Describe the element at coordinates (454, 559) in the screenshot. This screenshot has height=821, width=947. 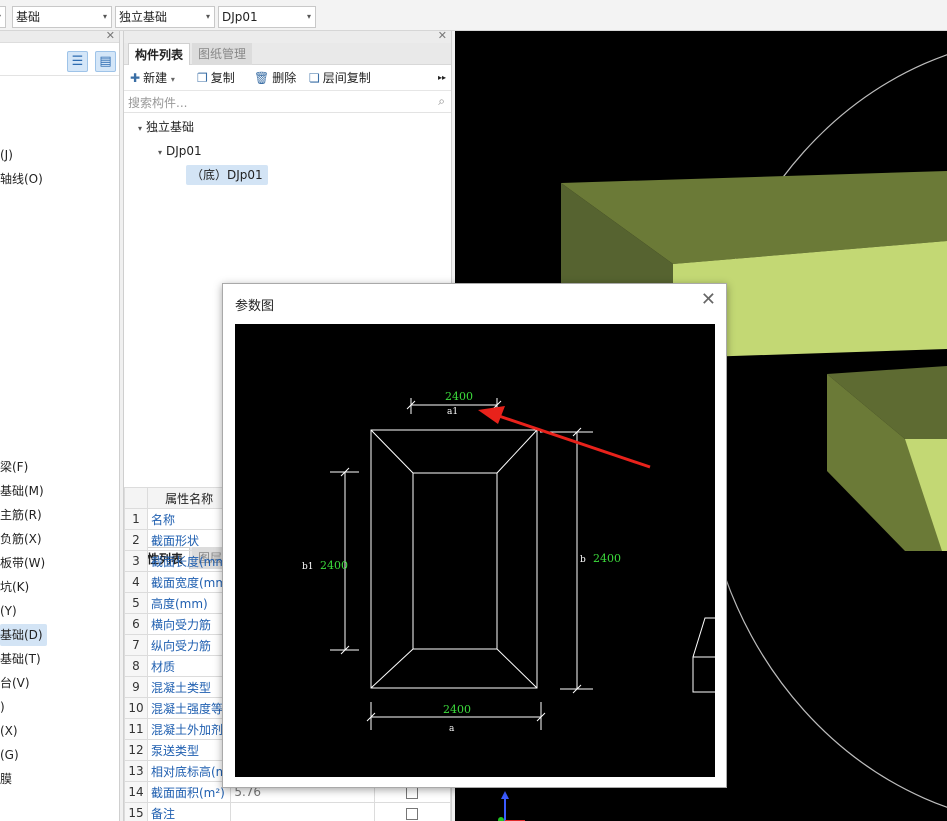
I see `footing-outline` at that location.